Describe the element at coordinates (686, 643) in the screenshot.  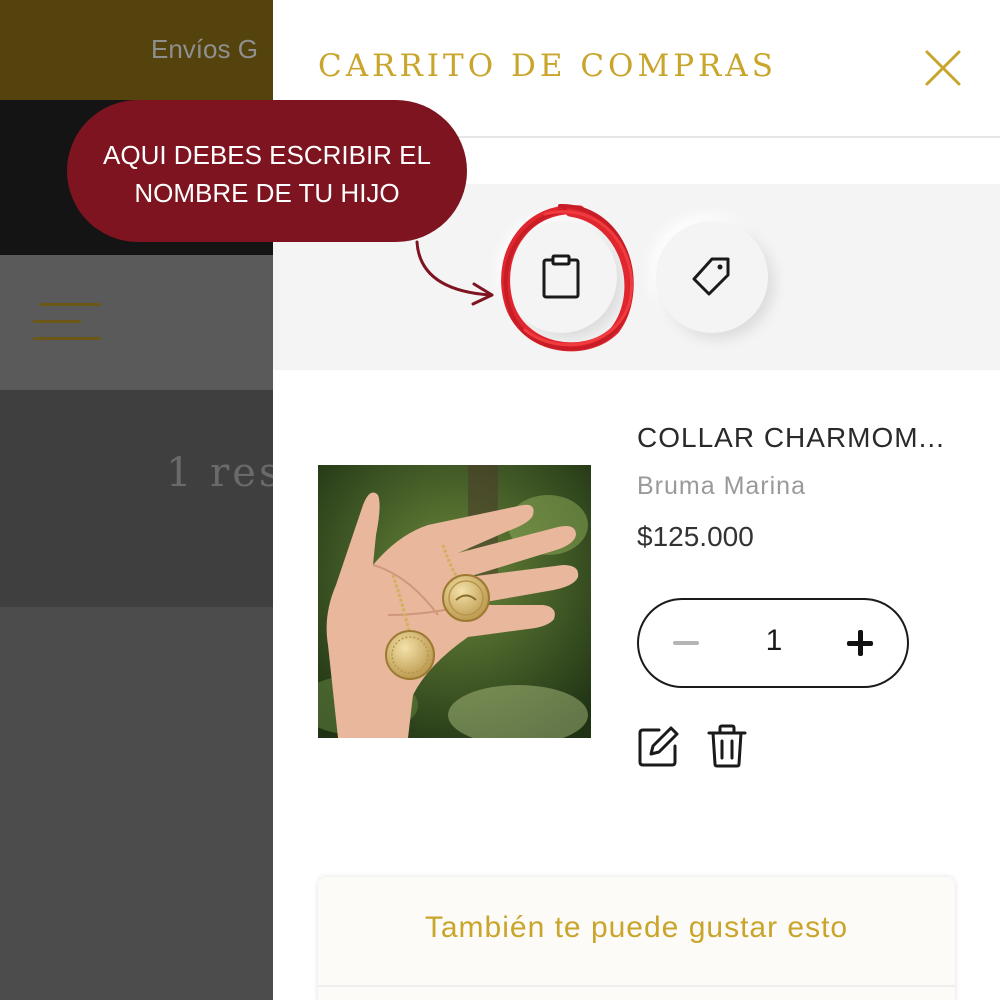
I see `decrease-quantity-button` at that location.